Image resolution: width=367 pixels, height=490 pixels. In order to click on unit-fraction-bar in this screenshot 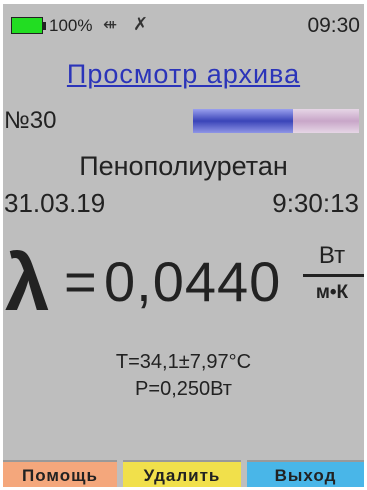, I will do `click(333, 275)`.